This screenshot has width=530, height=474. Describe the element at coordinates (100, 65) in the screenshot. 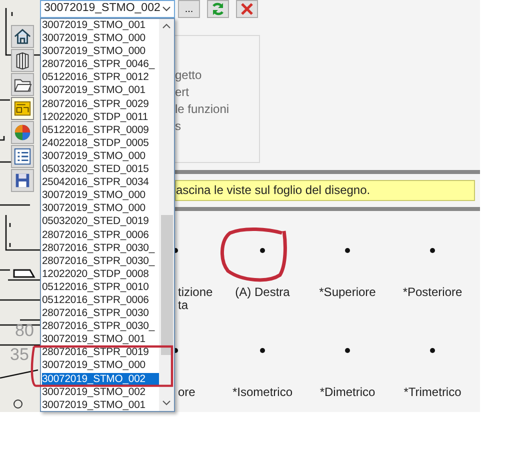

I see `list-item: 28072016_STPR_0046_` at that location.